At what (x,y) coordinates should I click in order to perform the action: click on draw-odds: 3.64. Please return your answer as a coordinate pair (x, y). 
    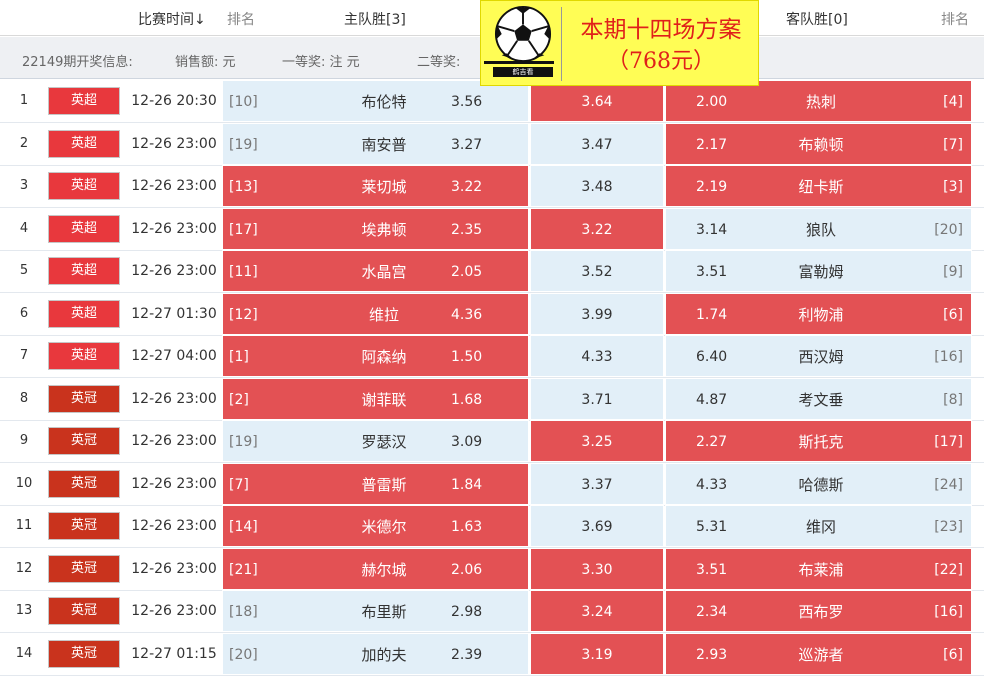
    Looking at the image, I should click on (597, 102).